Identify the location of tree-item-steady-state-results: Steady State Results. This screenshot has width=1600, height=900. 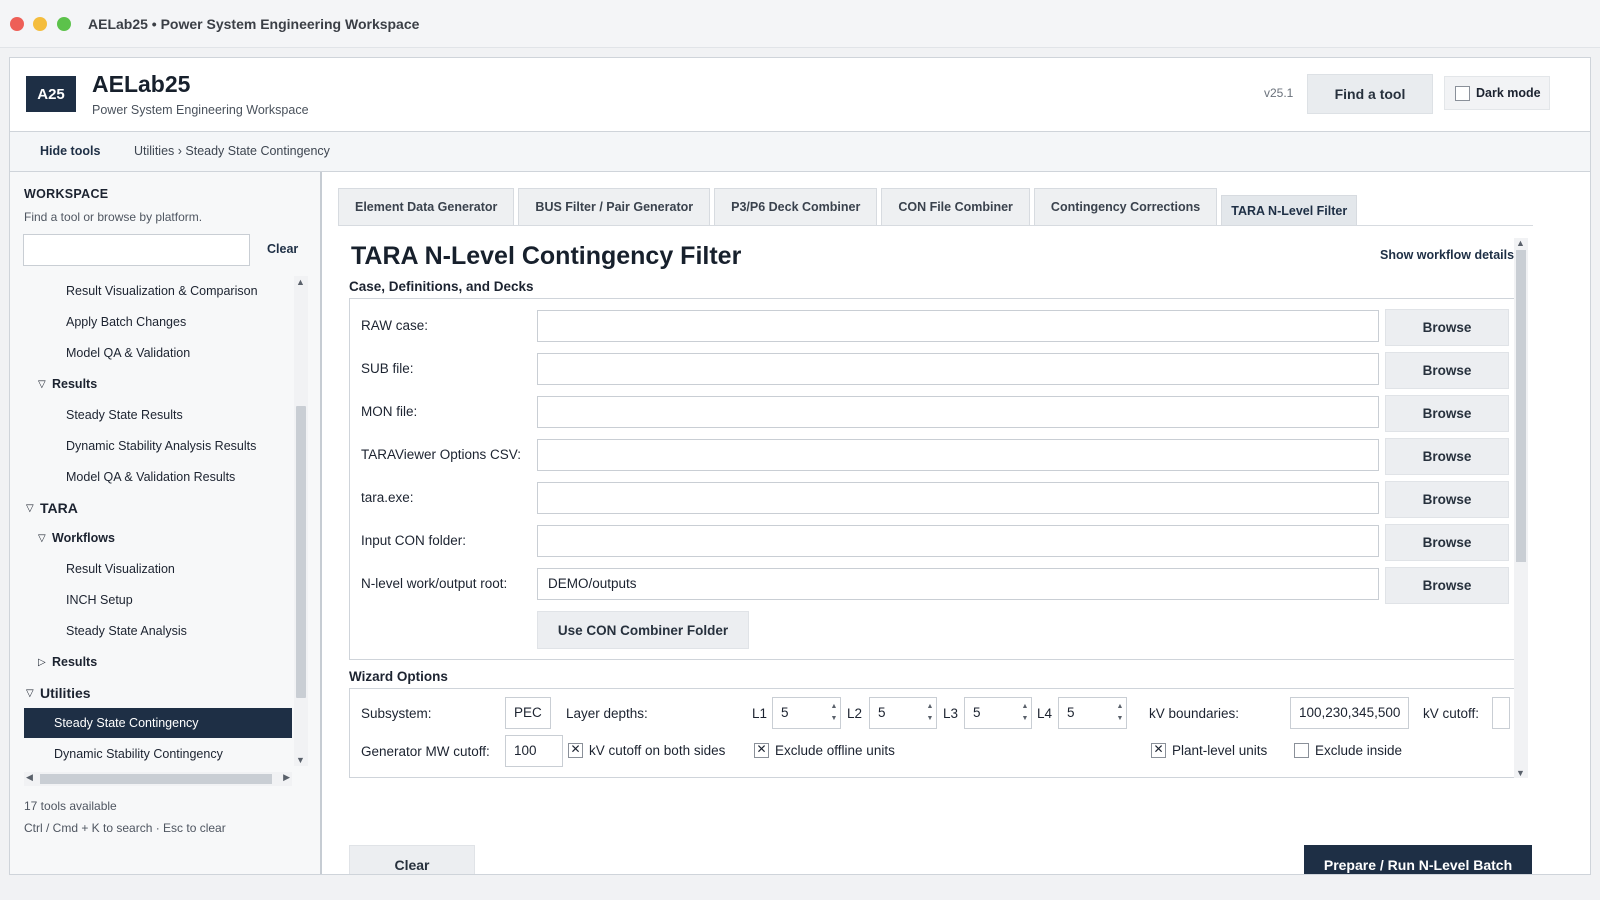
(158, 415).